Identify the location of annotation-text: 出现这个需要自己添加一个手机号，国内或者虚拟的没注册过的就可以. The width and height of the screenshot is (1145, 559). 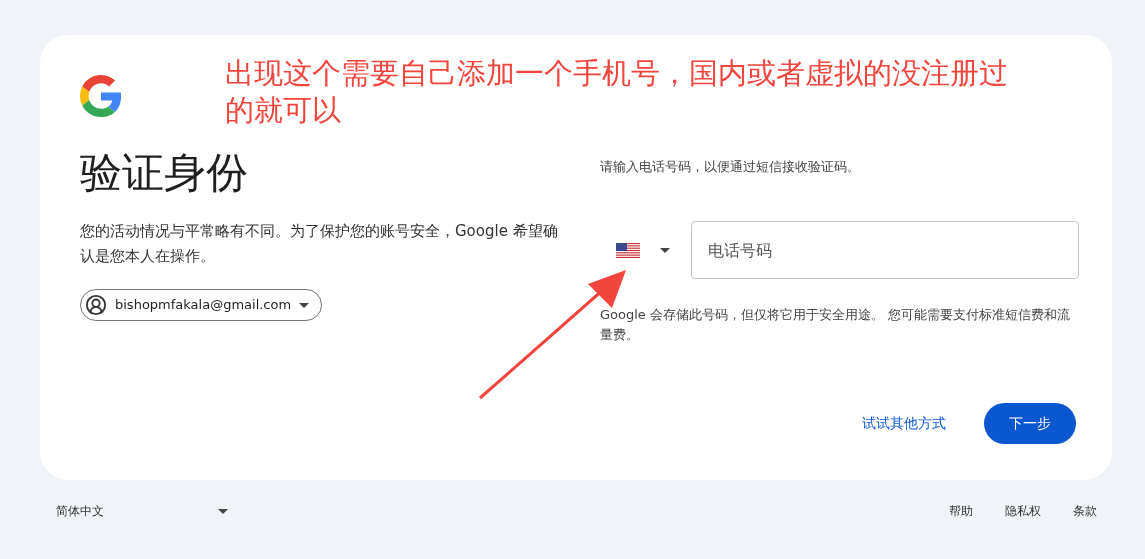
(617, 92).